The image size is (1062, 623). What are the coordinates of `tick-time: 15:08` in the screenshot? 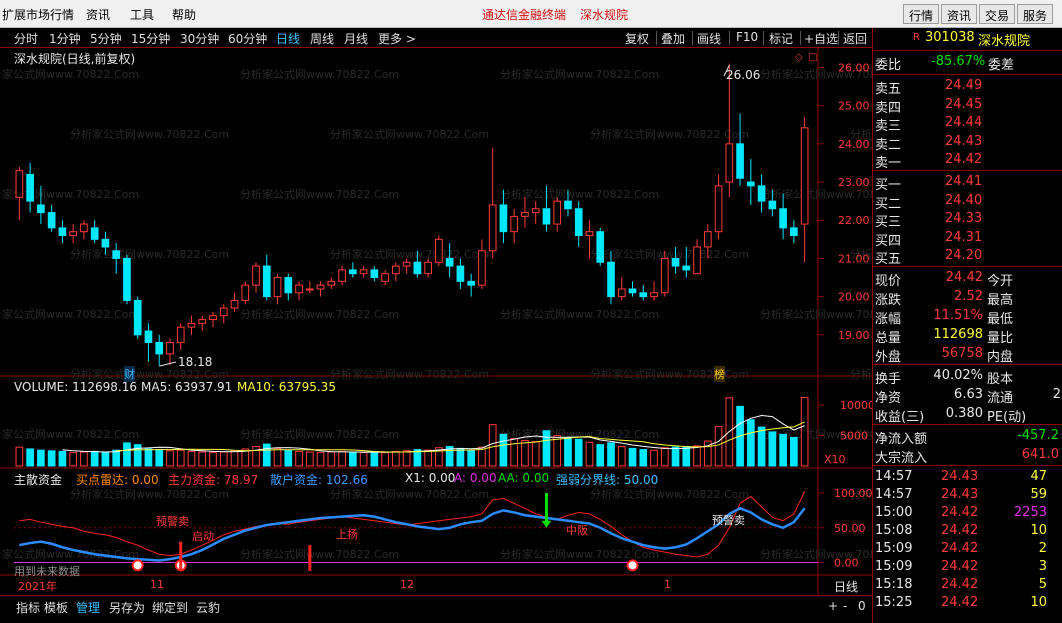 It's located at (894, 530).